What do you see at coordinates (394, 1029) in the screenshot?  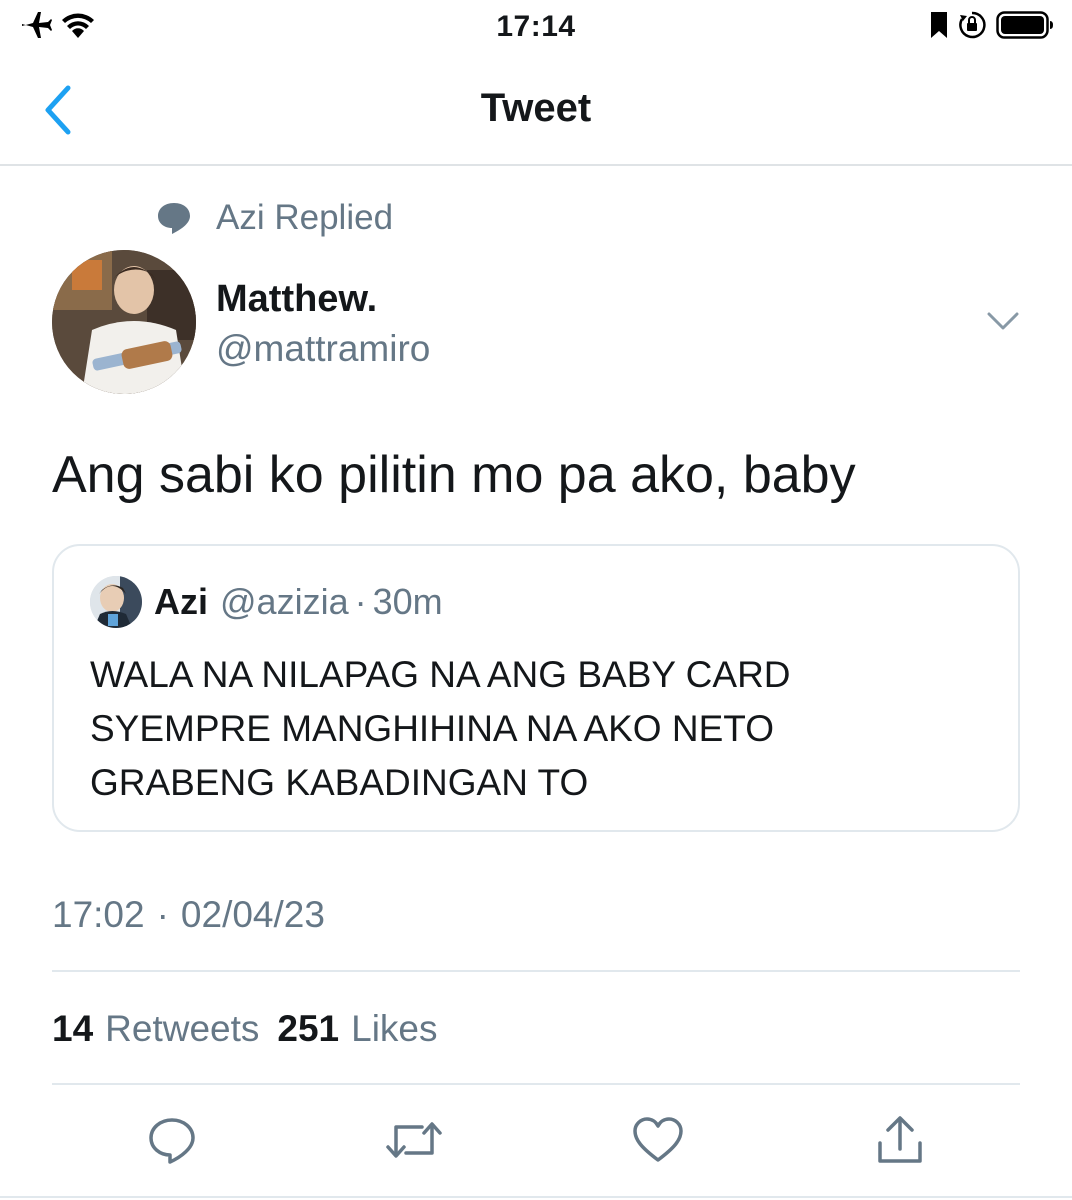 I see `likes-label: Likes` at bounding box center [394, 1029].